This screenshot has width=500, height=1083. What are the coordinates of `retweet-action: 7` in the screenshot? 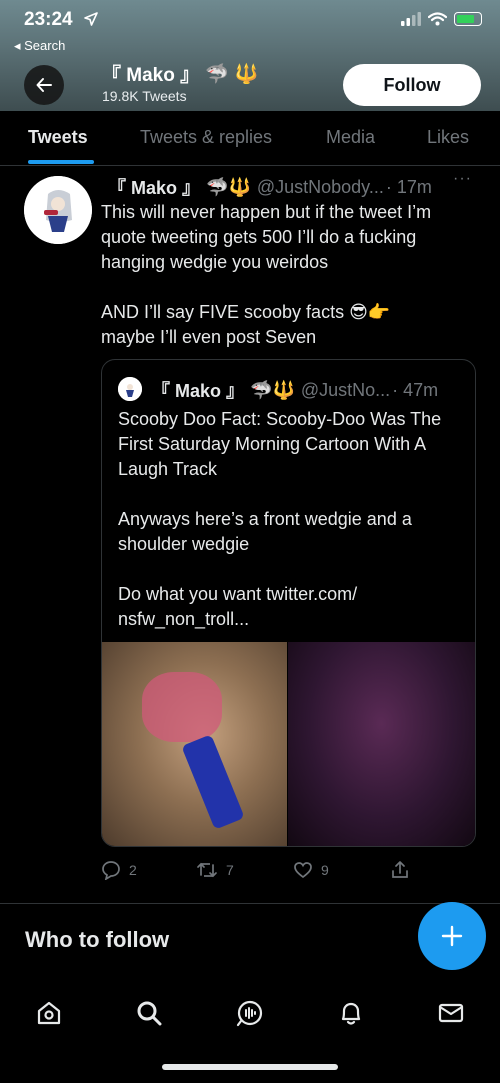 It's located at (215, 870).